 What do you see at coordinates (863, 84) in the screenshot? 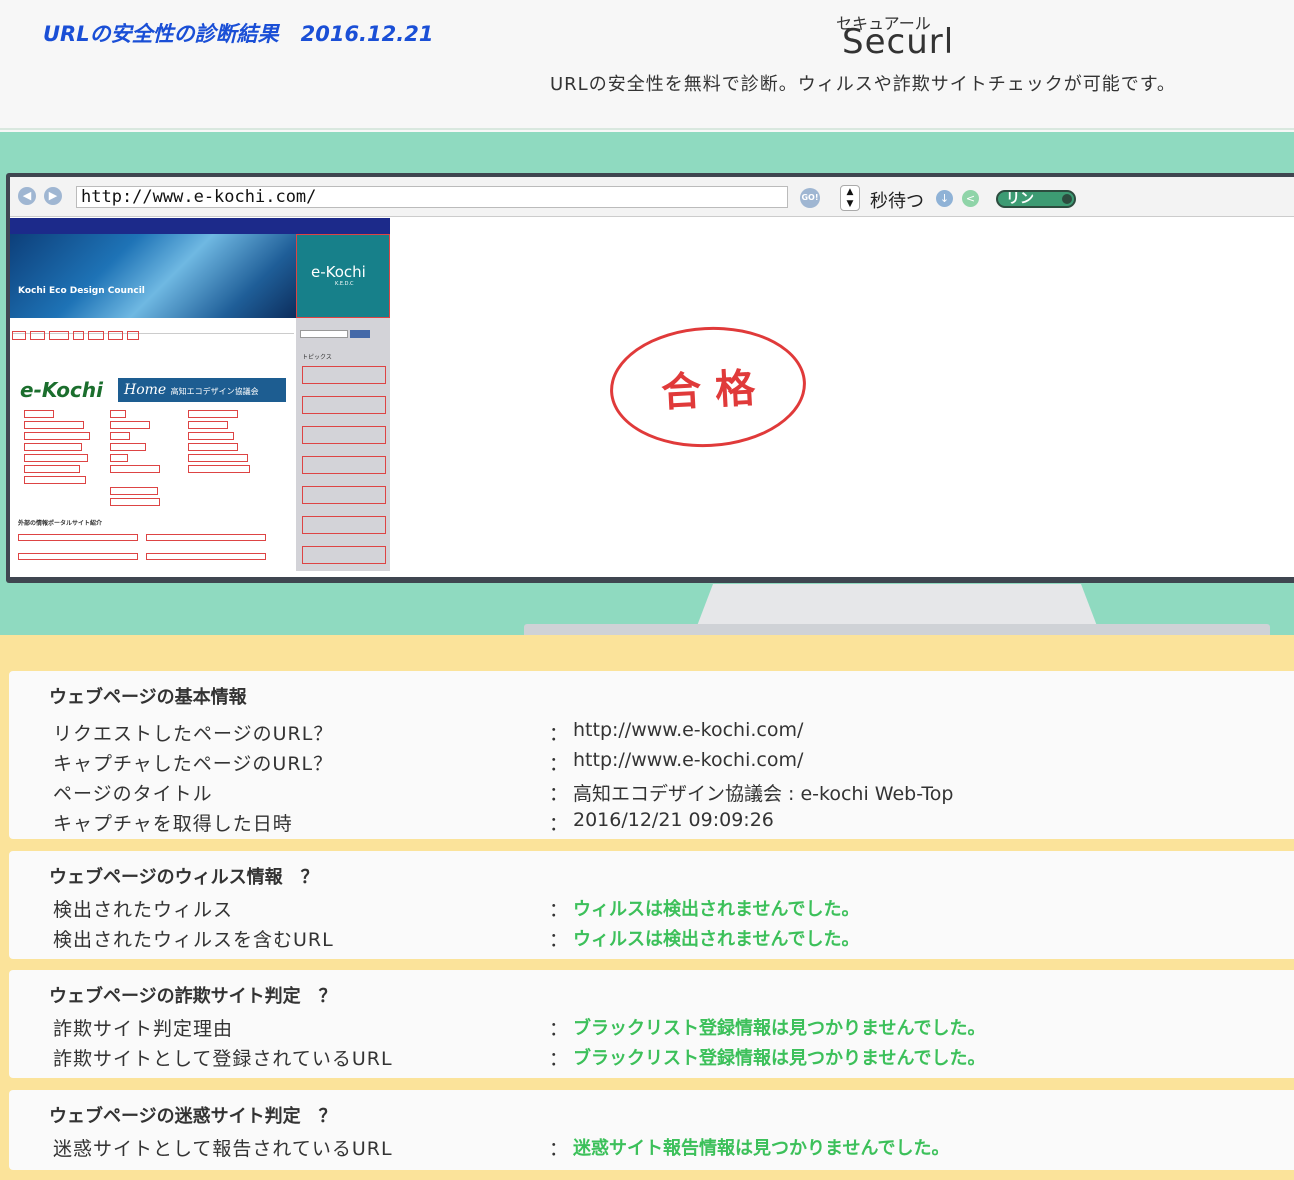
I see `tagline: URLの安全性を無料で診断。ウィルスや詐欺サイトチェックが可能です。` at bounding box center [863, 84].